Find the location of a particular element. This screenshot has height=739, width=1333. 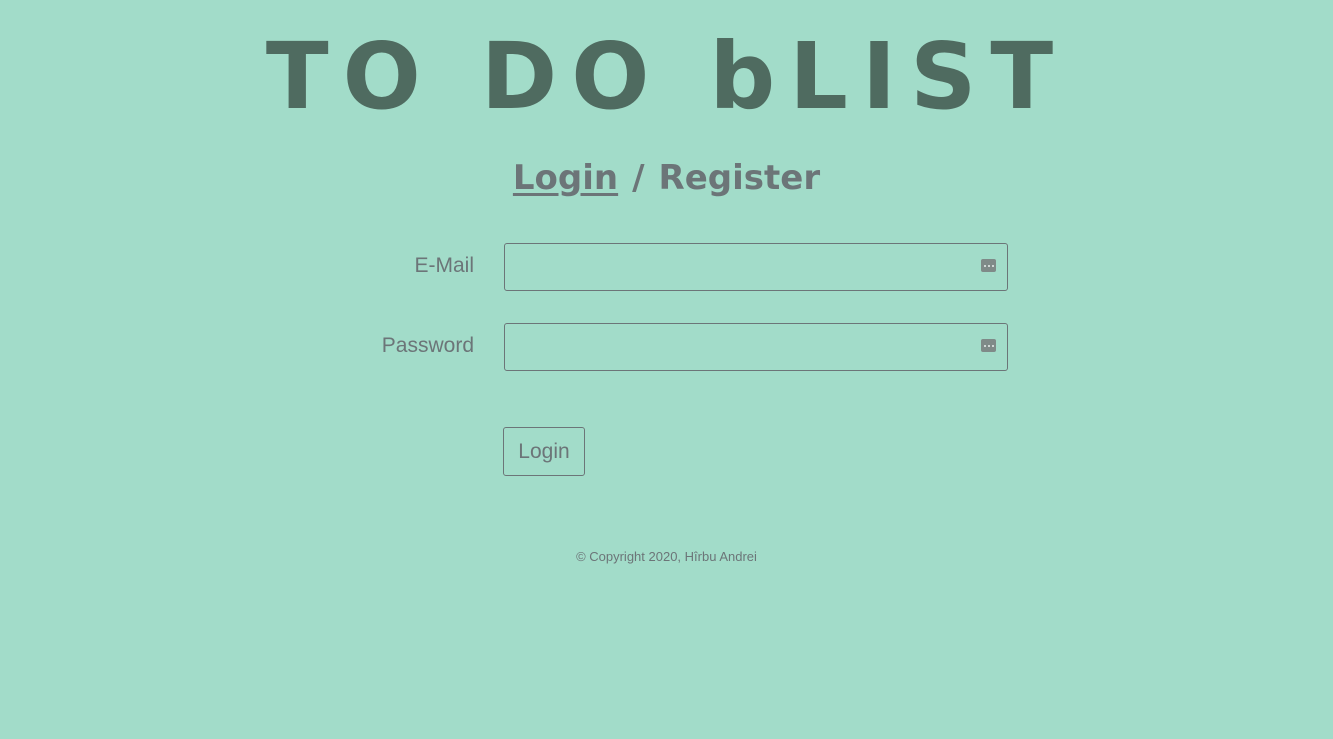

copyright-footer: © Copyright 2020, Hîrbu Andrei is located at coordinates (666, 556).